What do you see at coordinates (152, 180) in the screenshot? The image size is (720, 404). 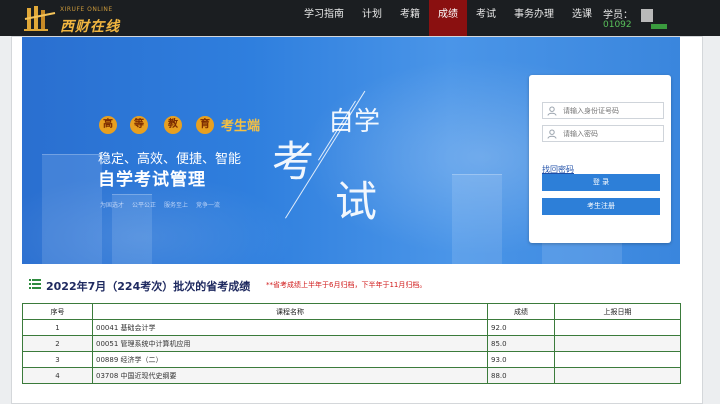 I see `banner-headline: 自学考试管理` at bounding box center [152, 180].